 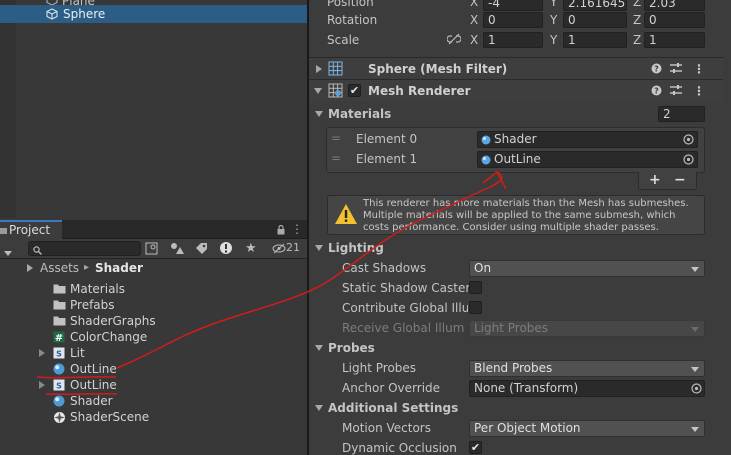 What do you see at coordinates (153, 353) in the screenshot?
I see `project-item-lit: S Lit` at bounding box center [153, 353].